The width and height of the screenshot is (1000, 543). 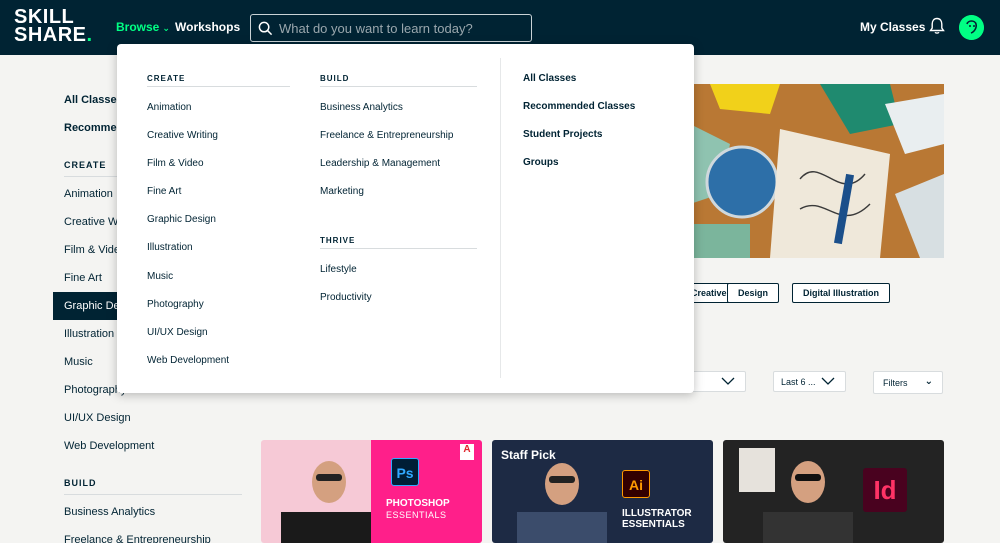 What do you see at coordinates (50, 35) in the screenshot?
I see `logo-line-2-text: SHARE` at bounding box center [50, 35].